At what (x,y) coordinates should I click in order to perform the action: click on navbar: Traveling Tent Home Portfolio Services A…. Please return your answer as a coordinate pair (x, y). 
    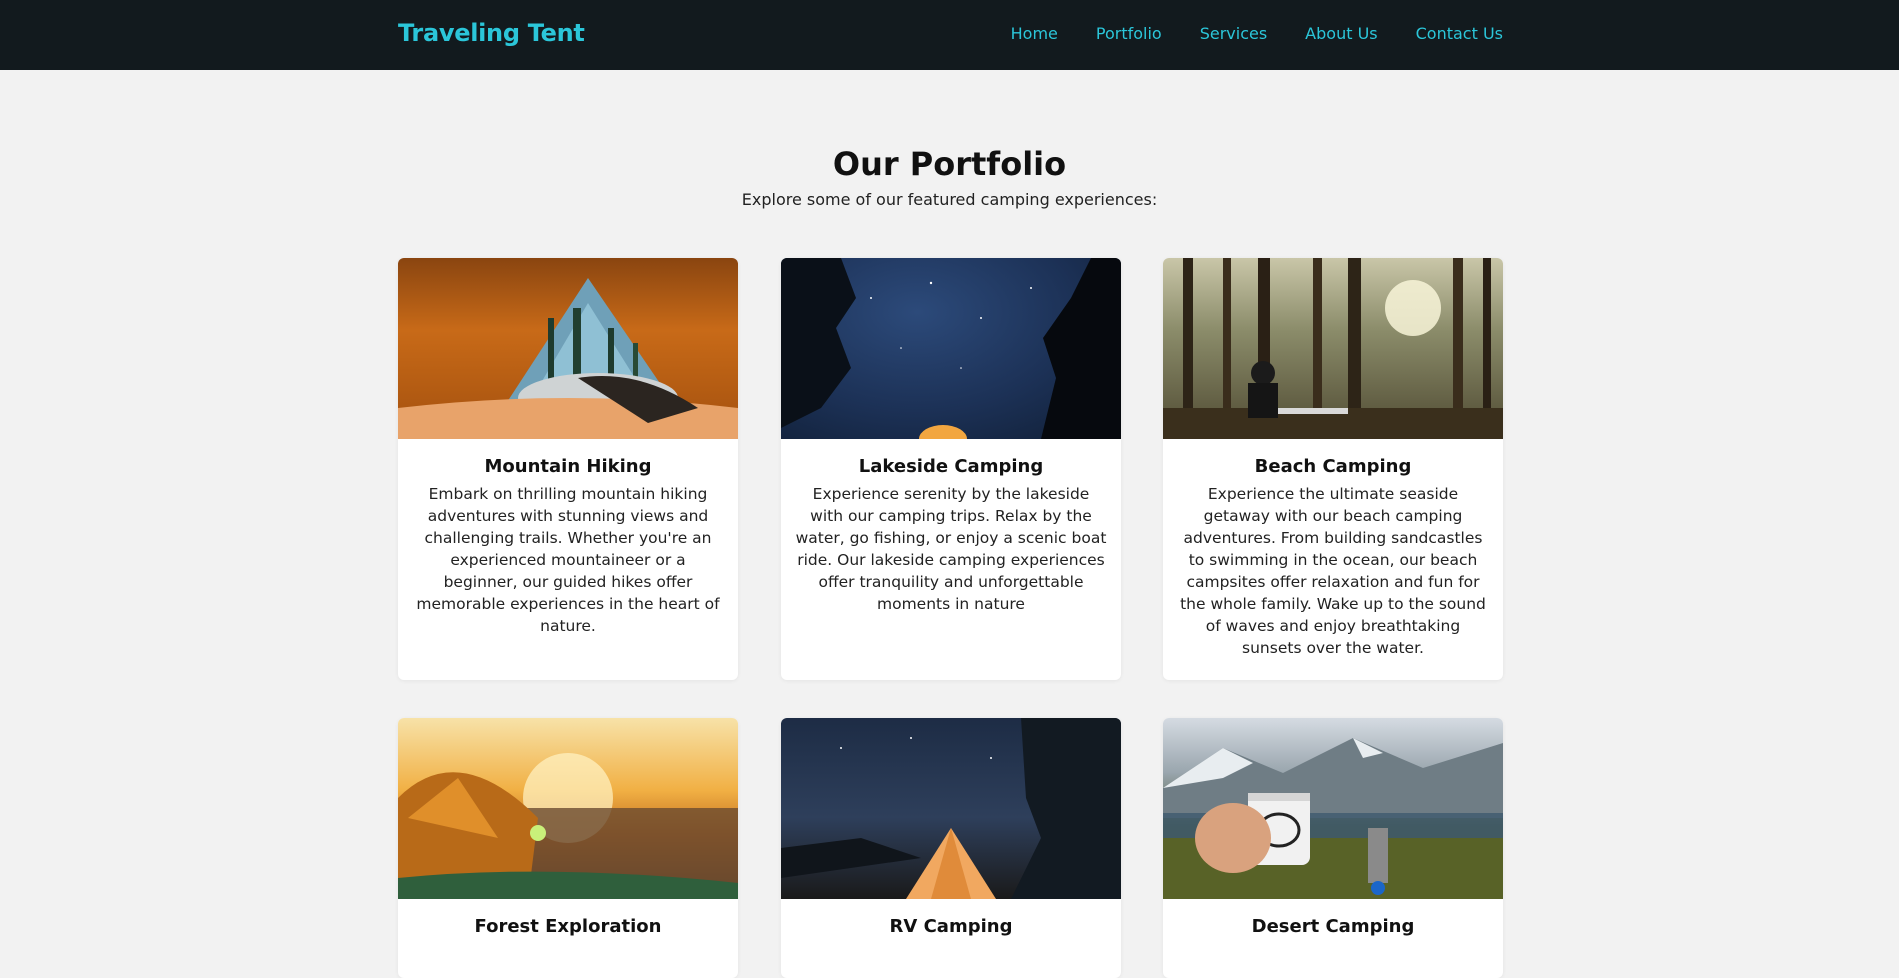
    Looking at the image, I should click on (949, 35).